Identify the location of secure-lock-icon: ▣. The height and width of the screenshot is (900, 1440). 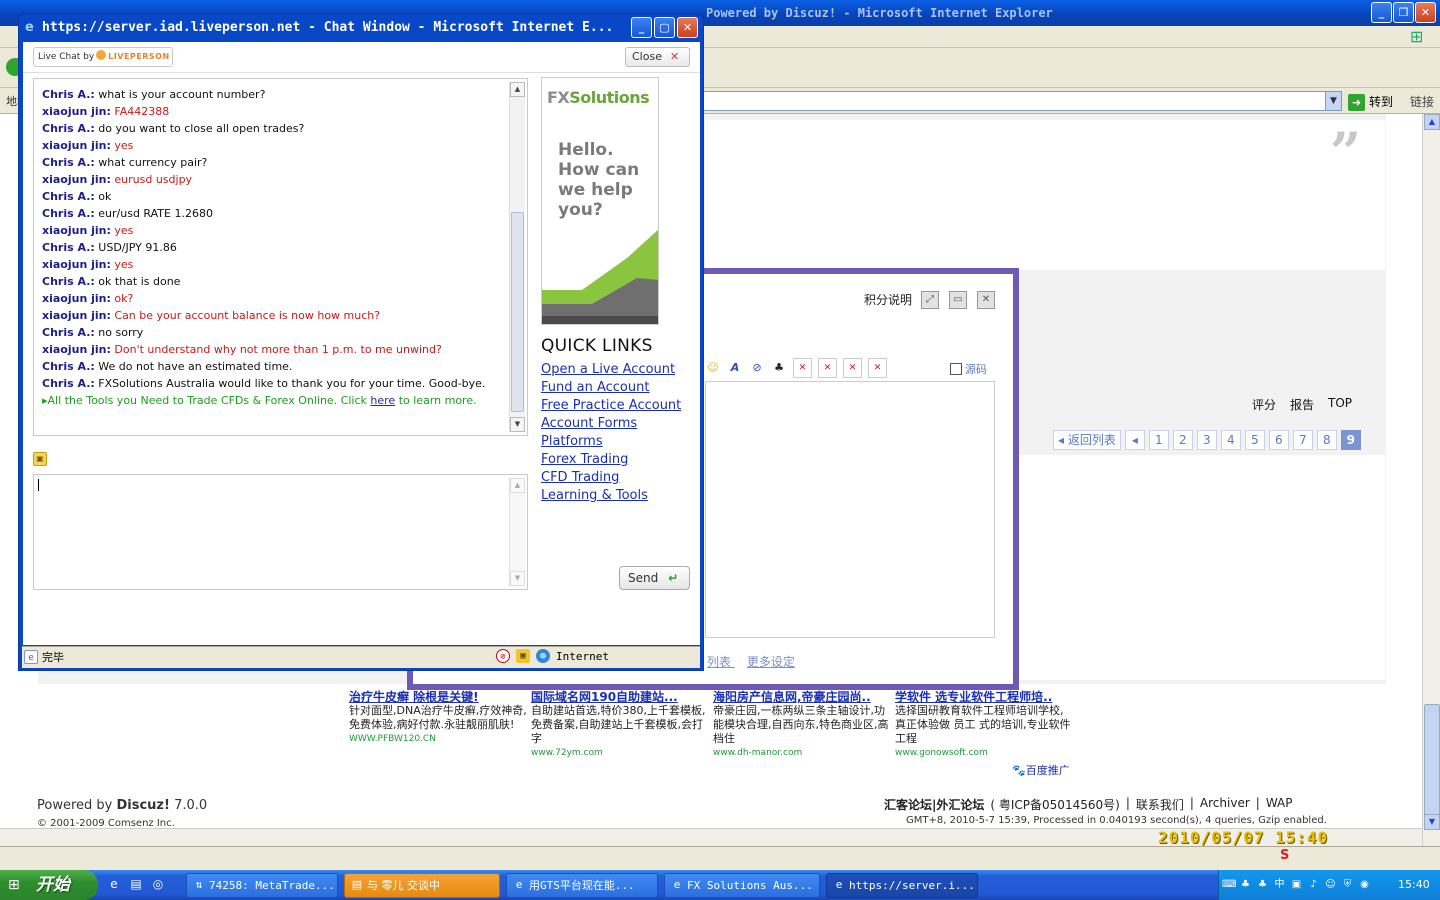
(523, 656).